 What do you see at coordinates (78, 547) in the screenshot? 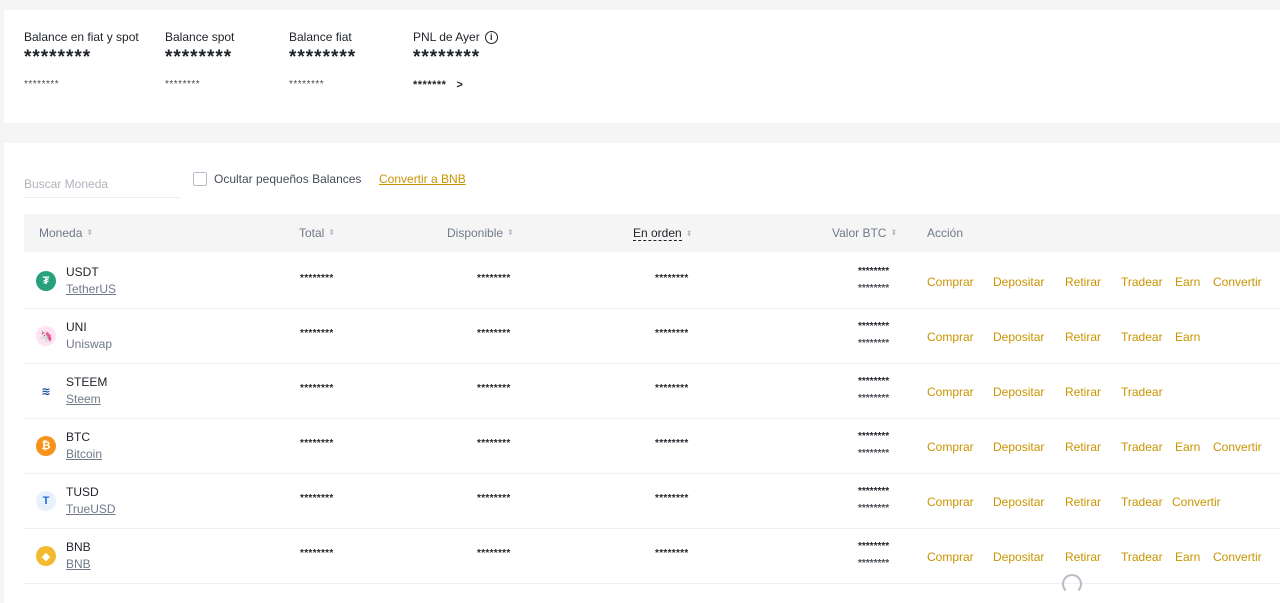
I see `coin-symbol: BNB` at bounding box center [78, 547].